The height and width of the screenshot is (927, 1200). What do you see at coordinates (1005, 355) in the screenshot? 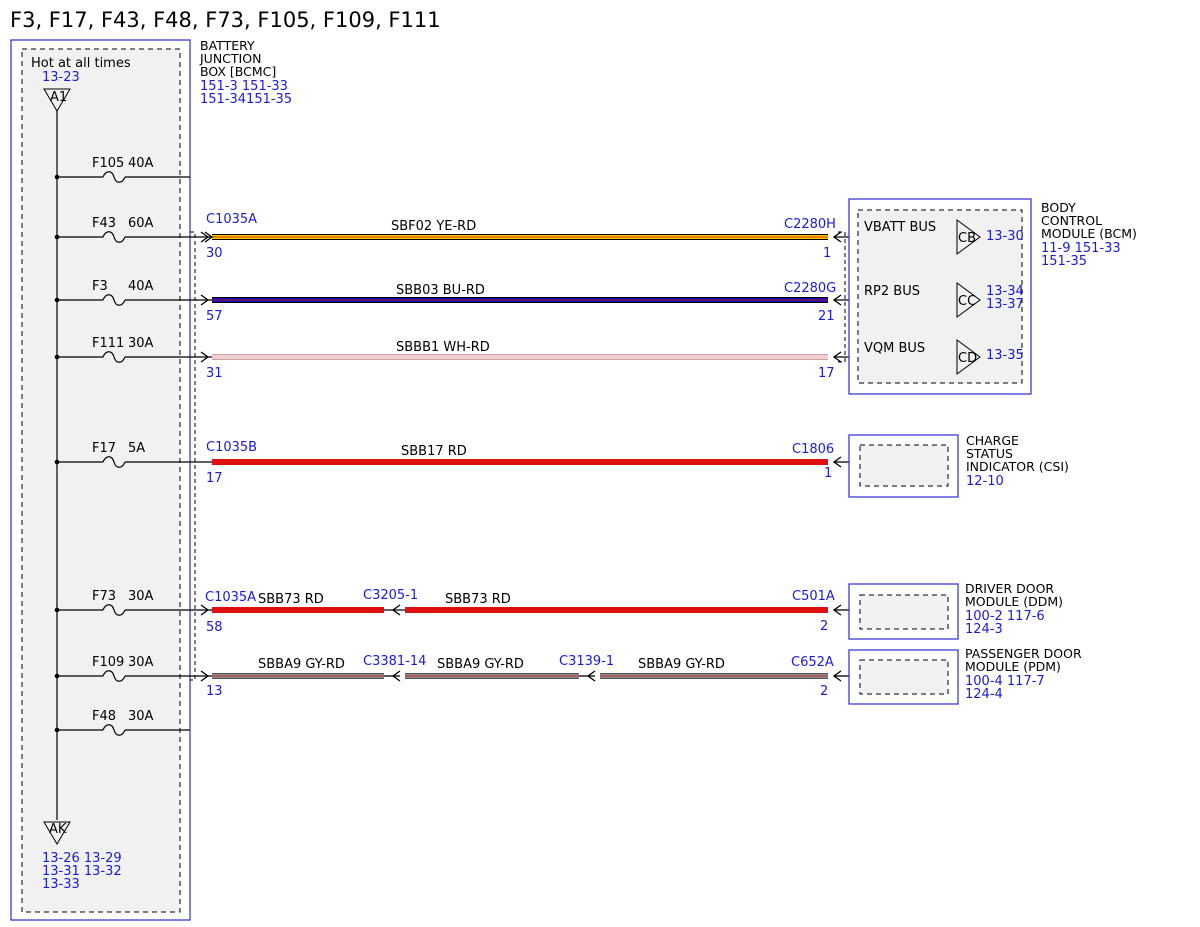
I see `bcm-cd-ref: 13-35` at bounding box center [1005, 355].